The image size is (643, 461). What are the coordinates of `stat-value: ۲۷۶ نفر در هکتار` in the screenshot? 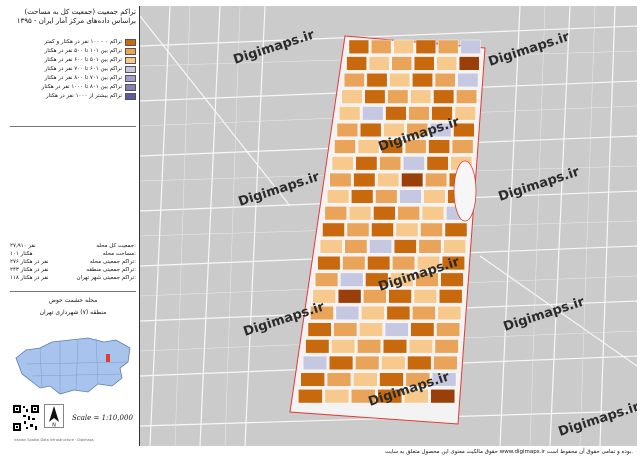 It's located at (29, 262).